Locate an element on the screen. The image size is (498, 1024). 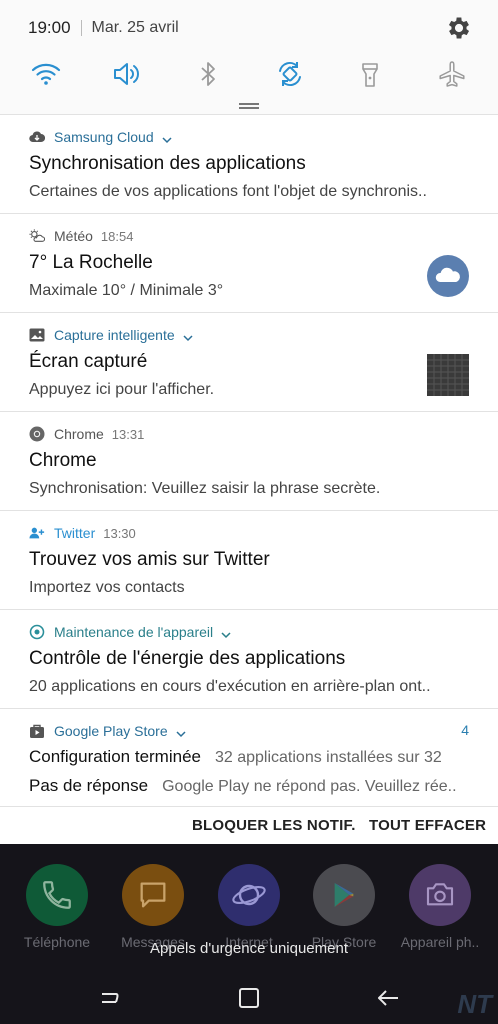
app-phone: Téléphone is located at coordinates (57, 907).